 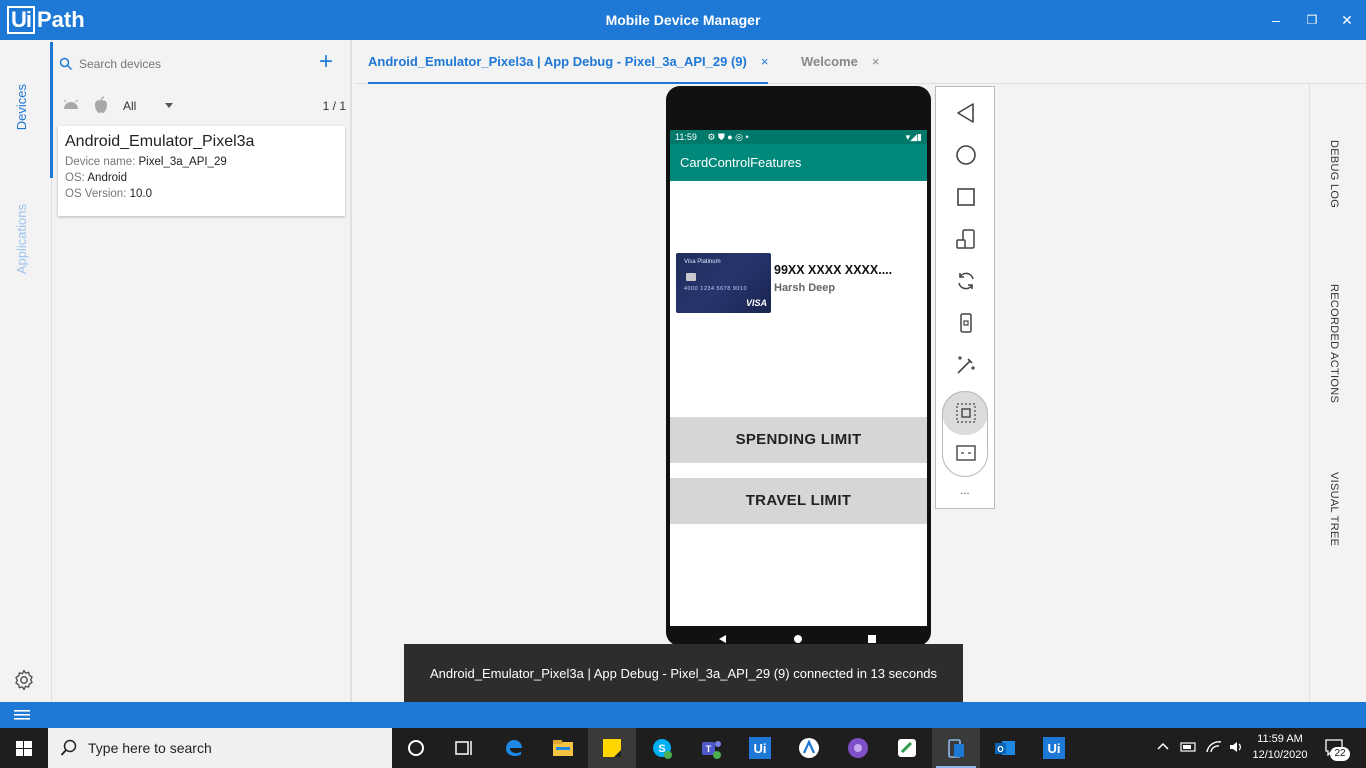 What do you see at coordinates (1334, 509) in the screenshot?
I see `tab-visual-tree: VISUAL TREE` at bounding box center [1334, 509].